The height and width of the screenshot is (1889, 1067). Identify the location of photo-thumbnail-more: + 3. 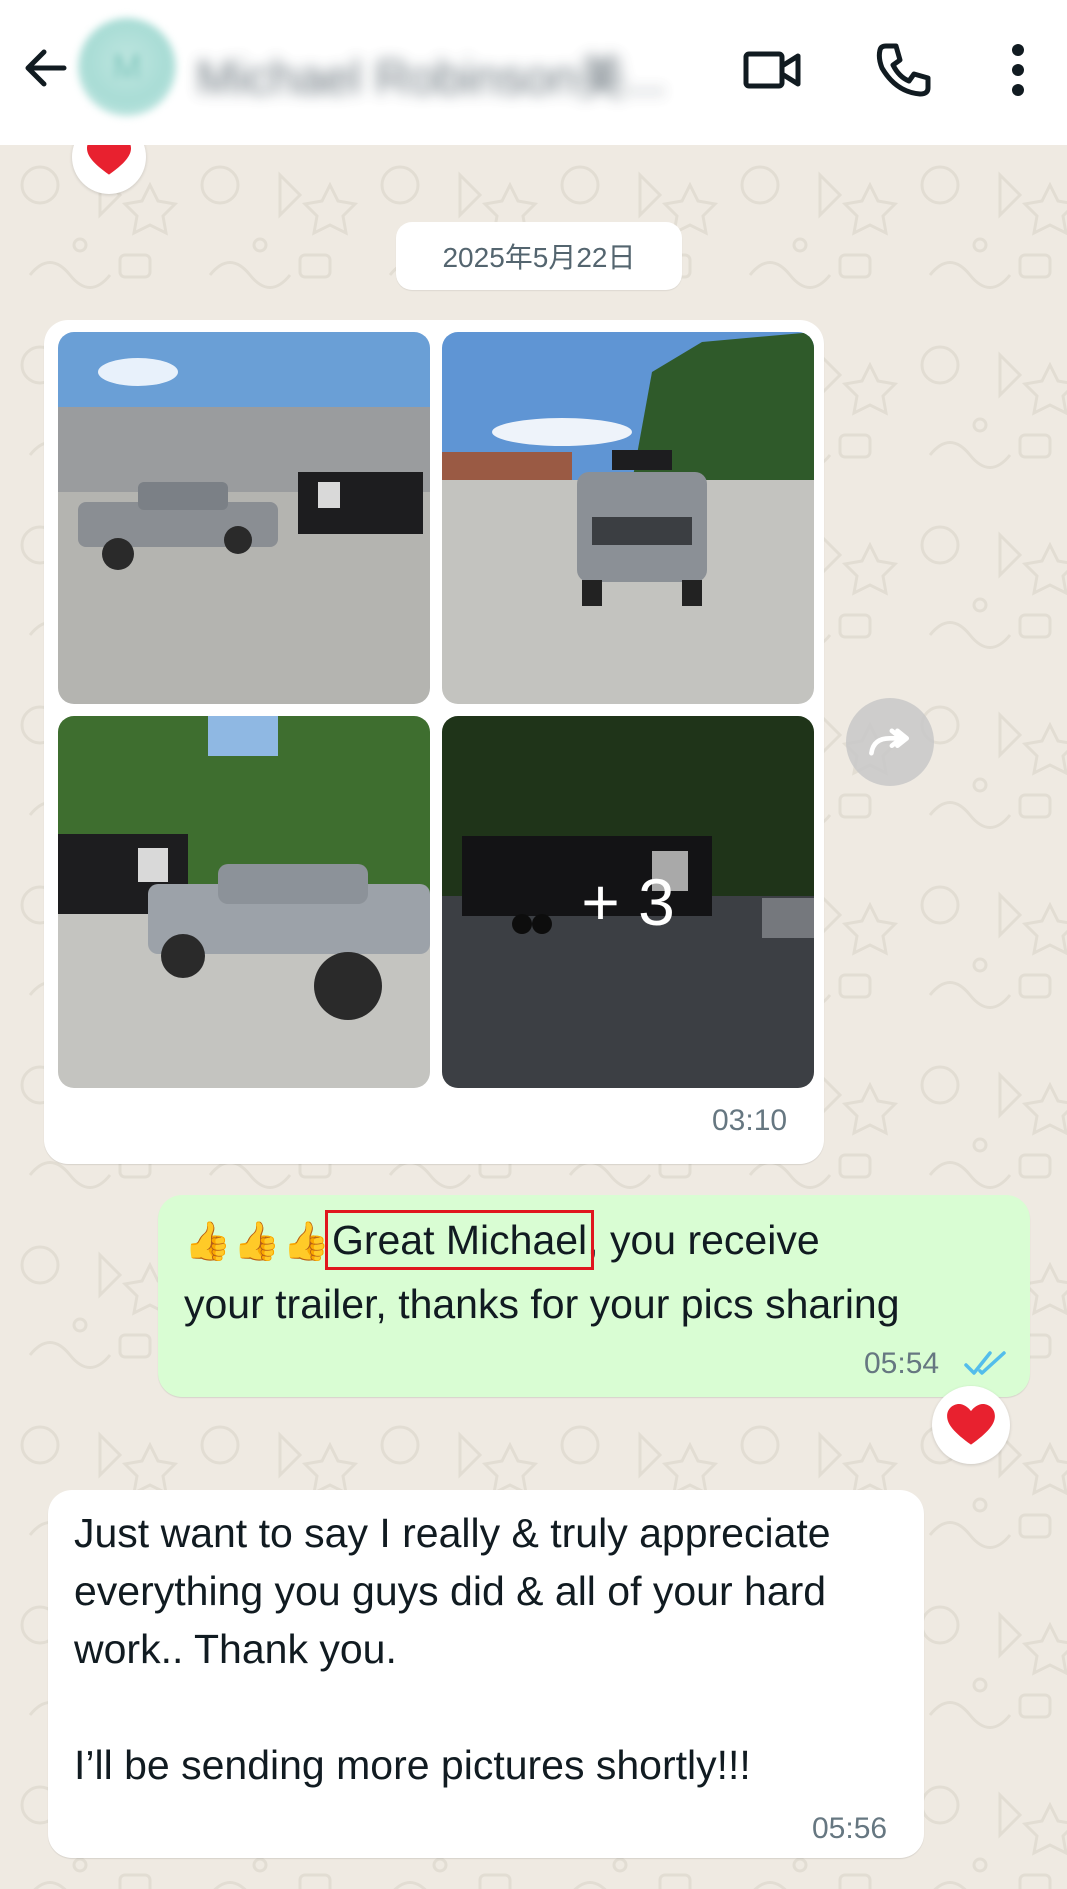
(628, 902).